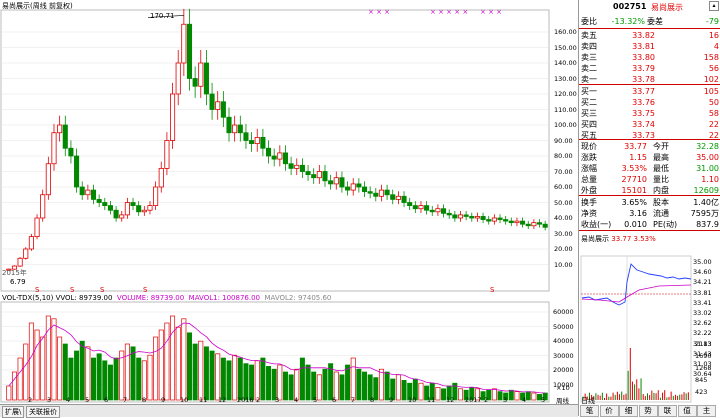  Describe the element at coordinates (650, 102) in the screenshot. I see `bid-row: 买二 33.76 50` at that location.